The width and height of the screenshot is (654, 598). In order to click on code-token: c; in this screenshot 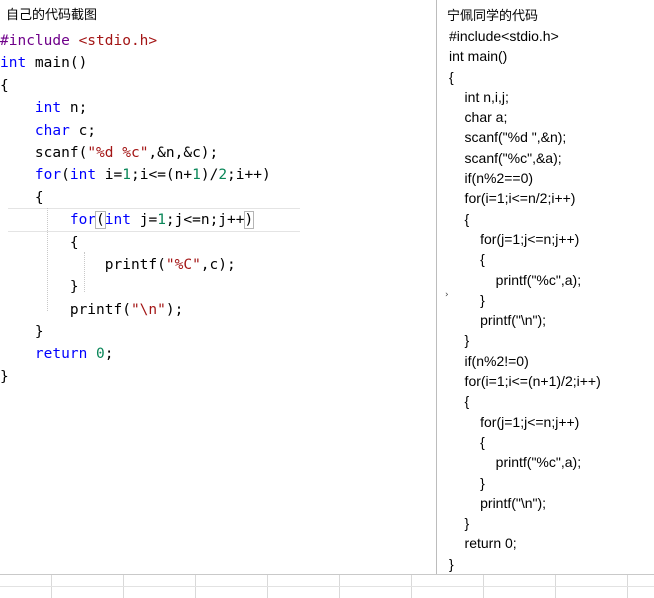, I will do `click(83, 130)`.